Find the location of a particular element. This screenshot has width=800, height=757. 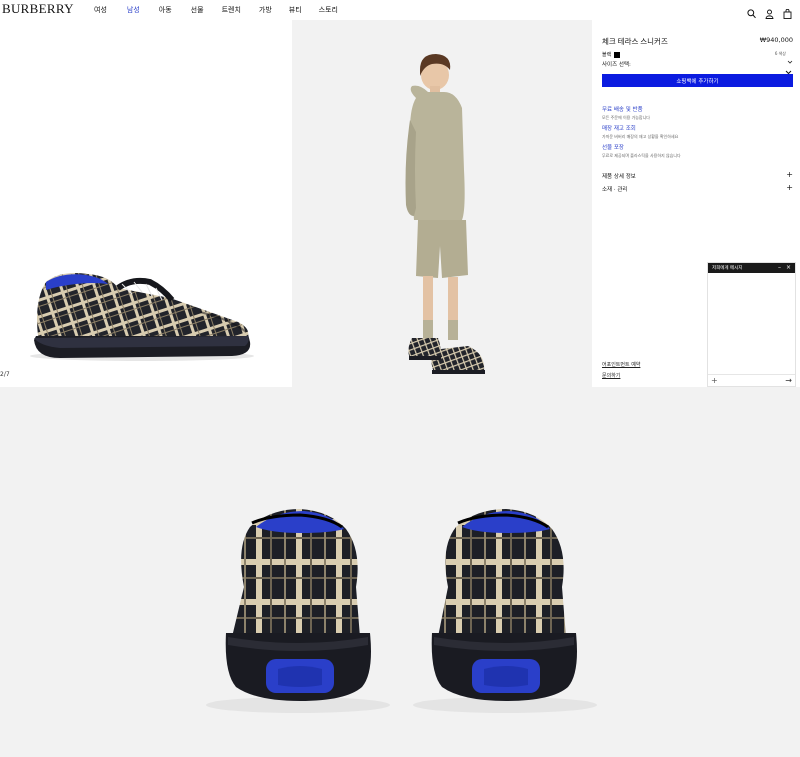

sneaker-side-illustration is located at coordinates (142, 317).